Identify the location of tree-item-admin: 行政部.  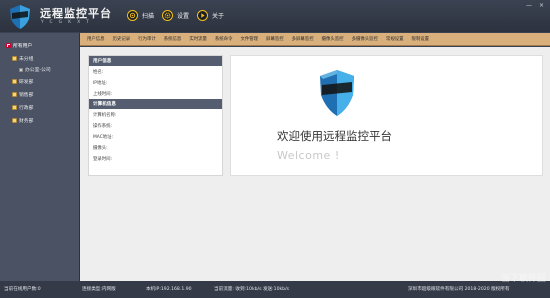
(22, 107).